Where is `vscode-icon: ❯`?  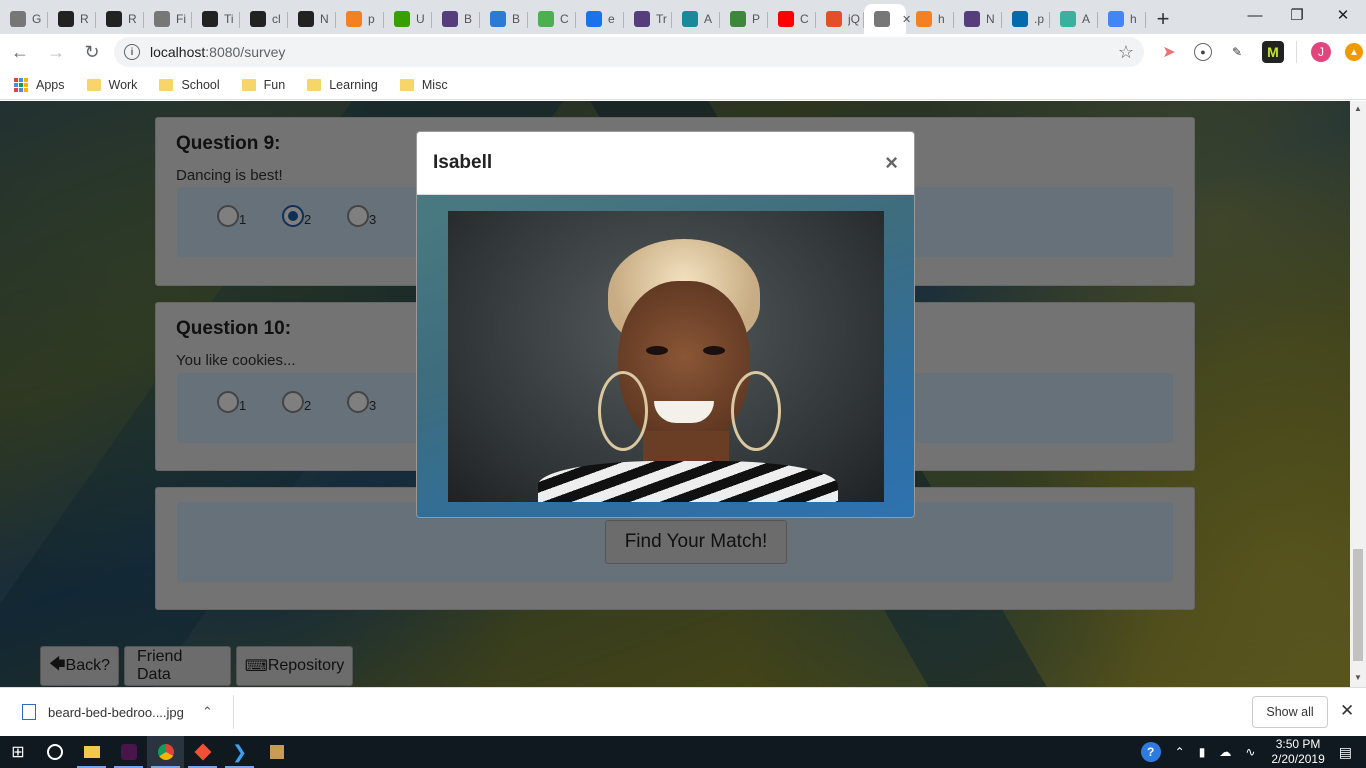
vscode-icon: ❯ is located at coordinates (239, 752).